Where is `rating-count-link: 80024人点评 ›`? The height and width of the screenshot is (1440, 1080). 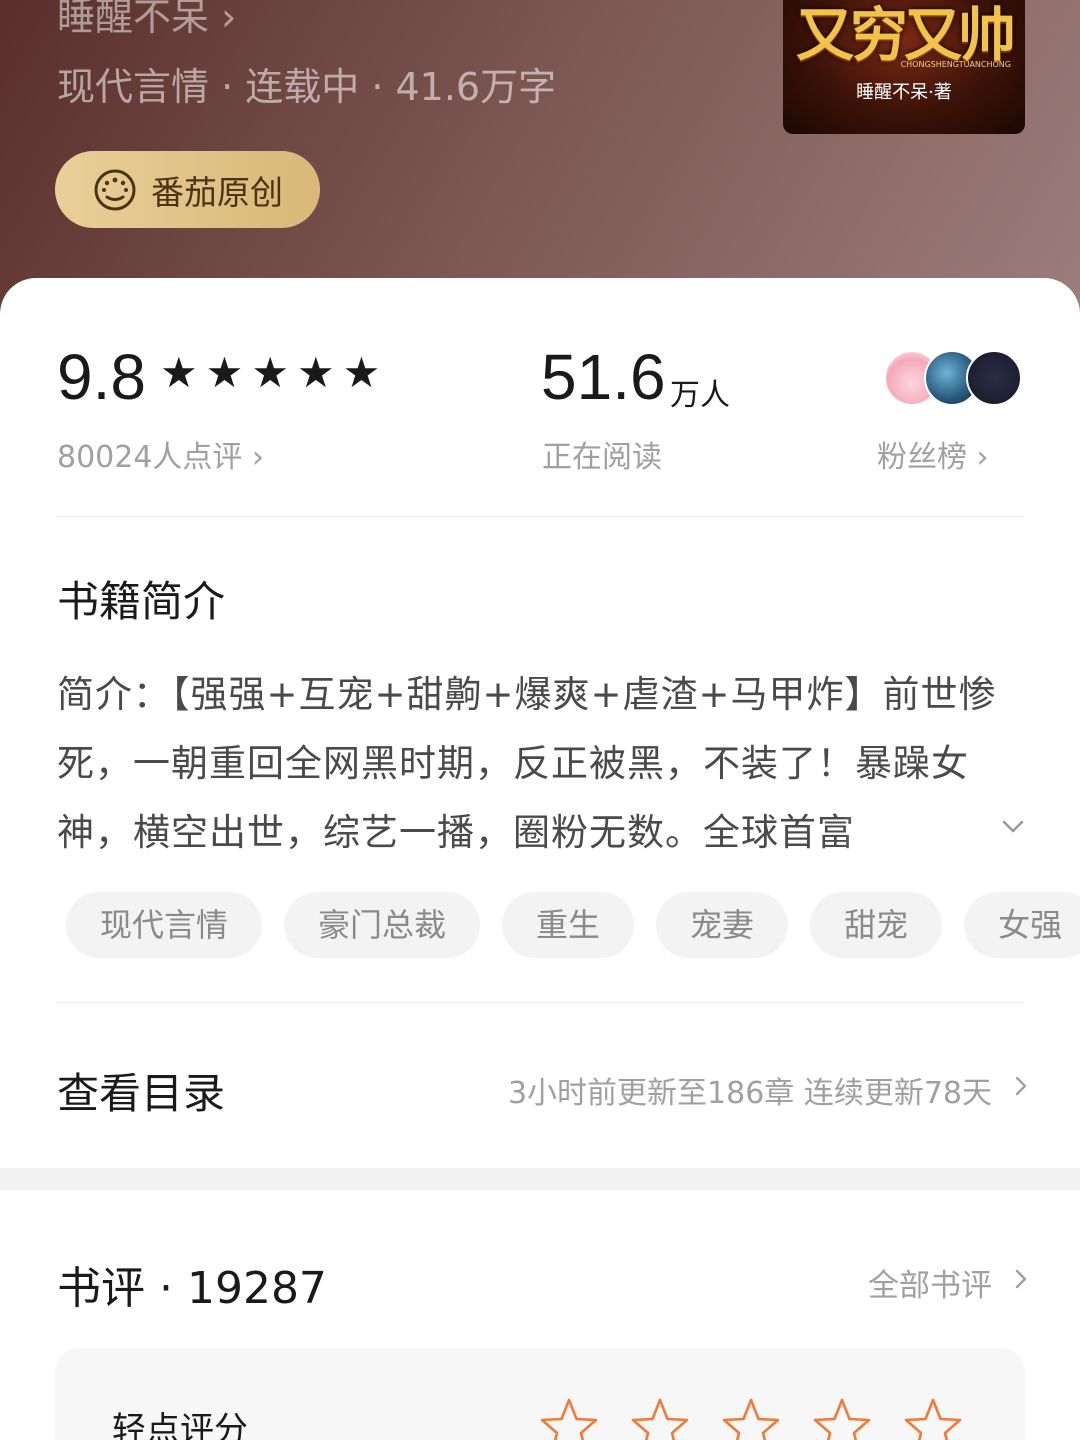 rating-count-link: 80024人点评 › is located at coordinates (160, 454).